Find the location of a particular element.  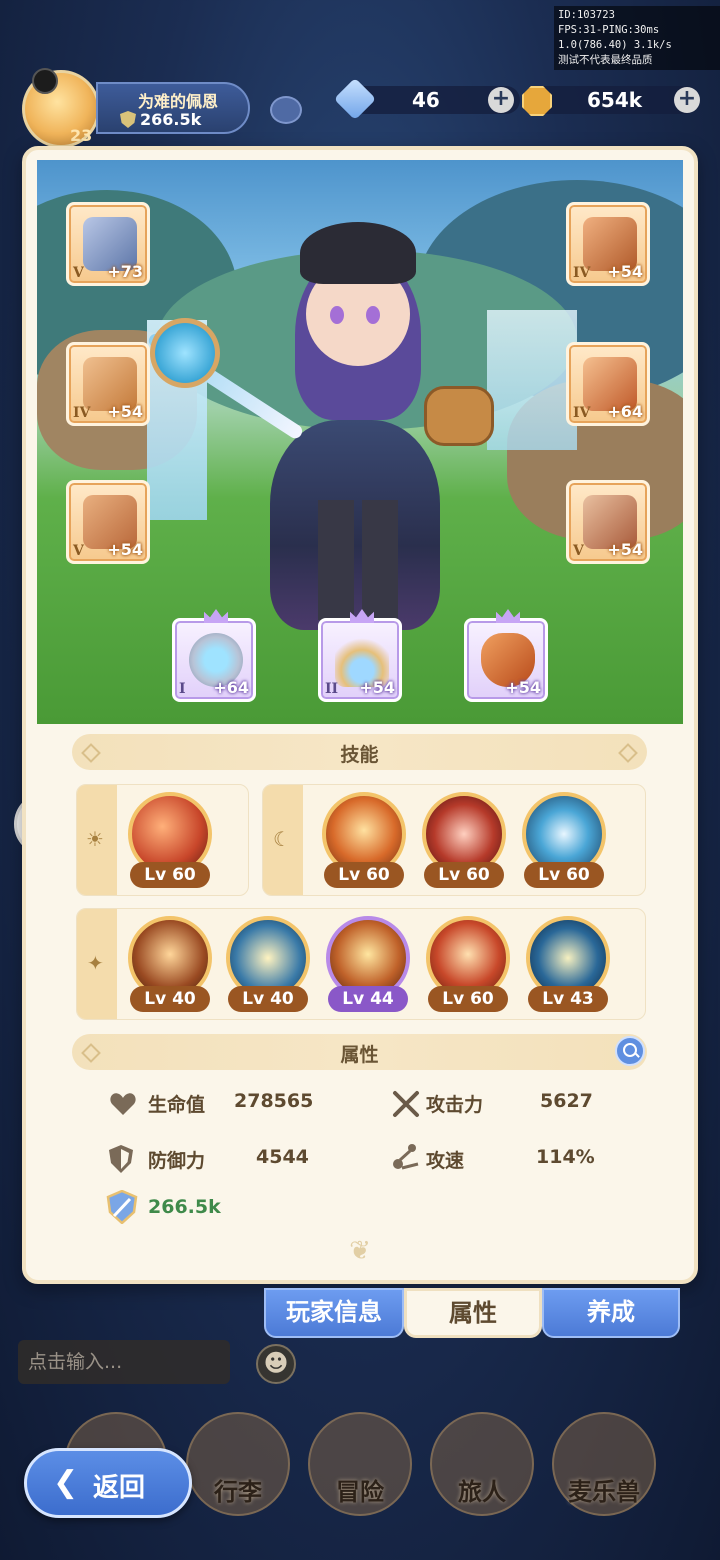

speed-value: 114% is located at coordinates (565, 1157).